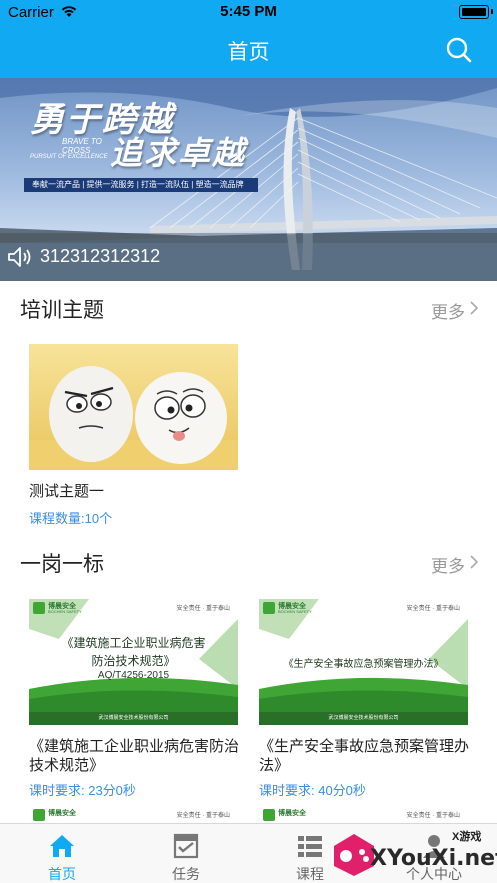 This screenshot has width=497, height=883. I want to click on watermark-text: XYouXi.net, so click(433, 858).